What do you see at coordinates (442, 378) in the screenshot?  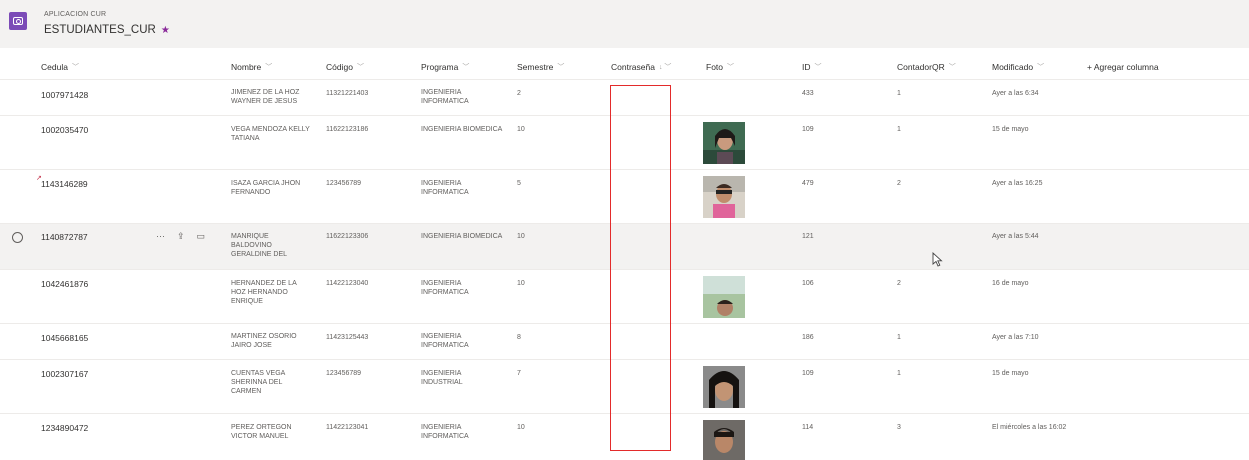 I see `programa-cell: INGENIERIA INDUSTRIAL` at bounding box center [442, 378].